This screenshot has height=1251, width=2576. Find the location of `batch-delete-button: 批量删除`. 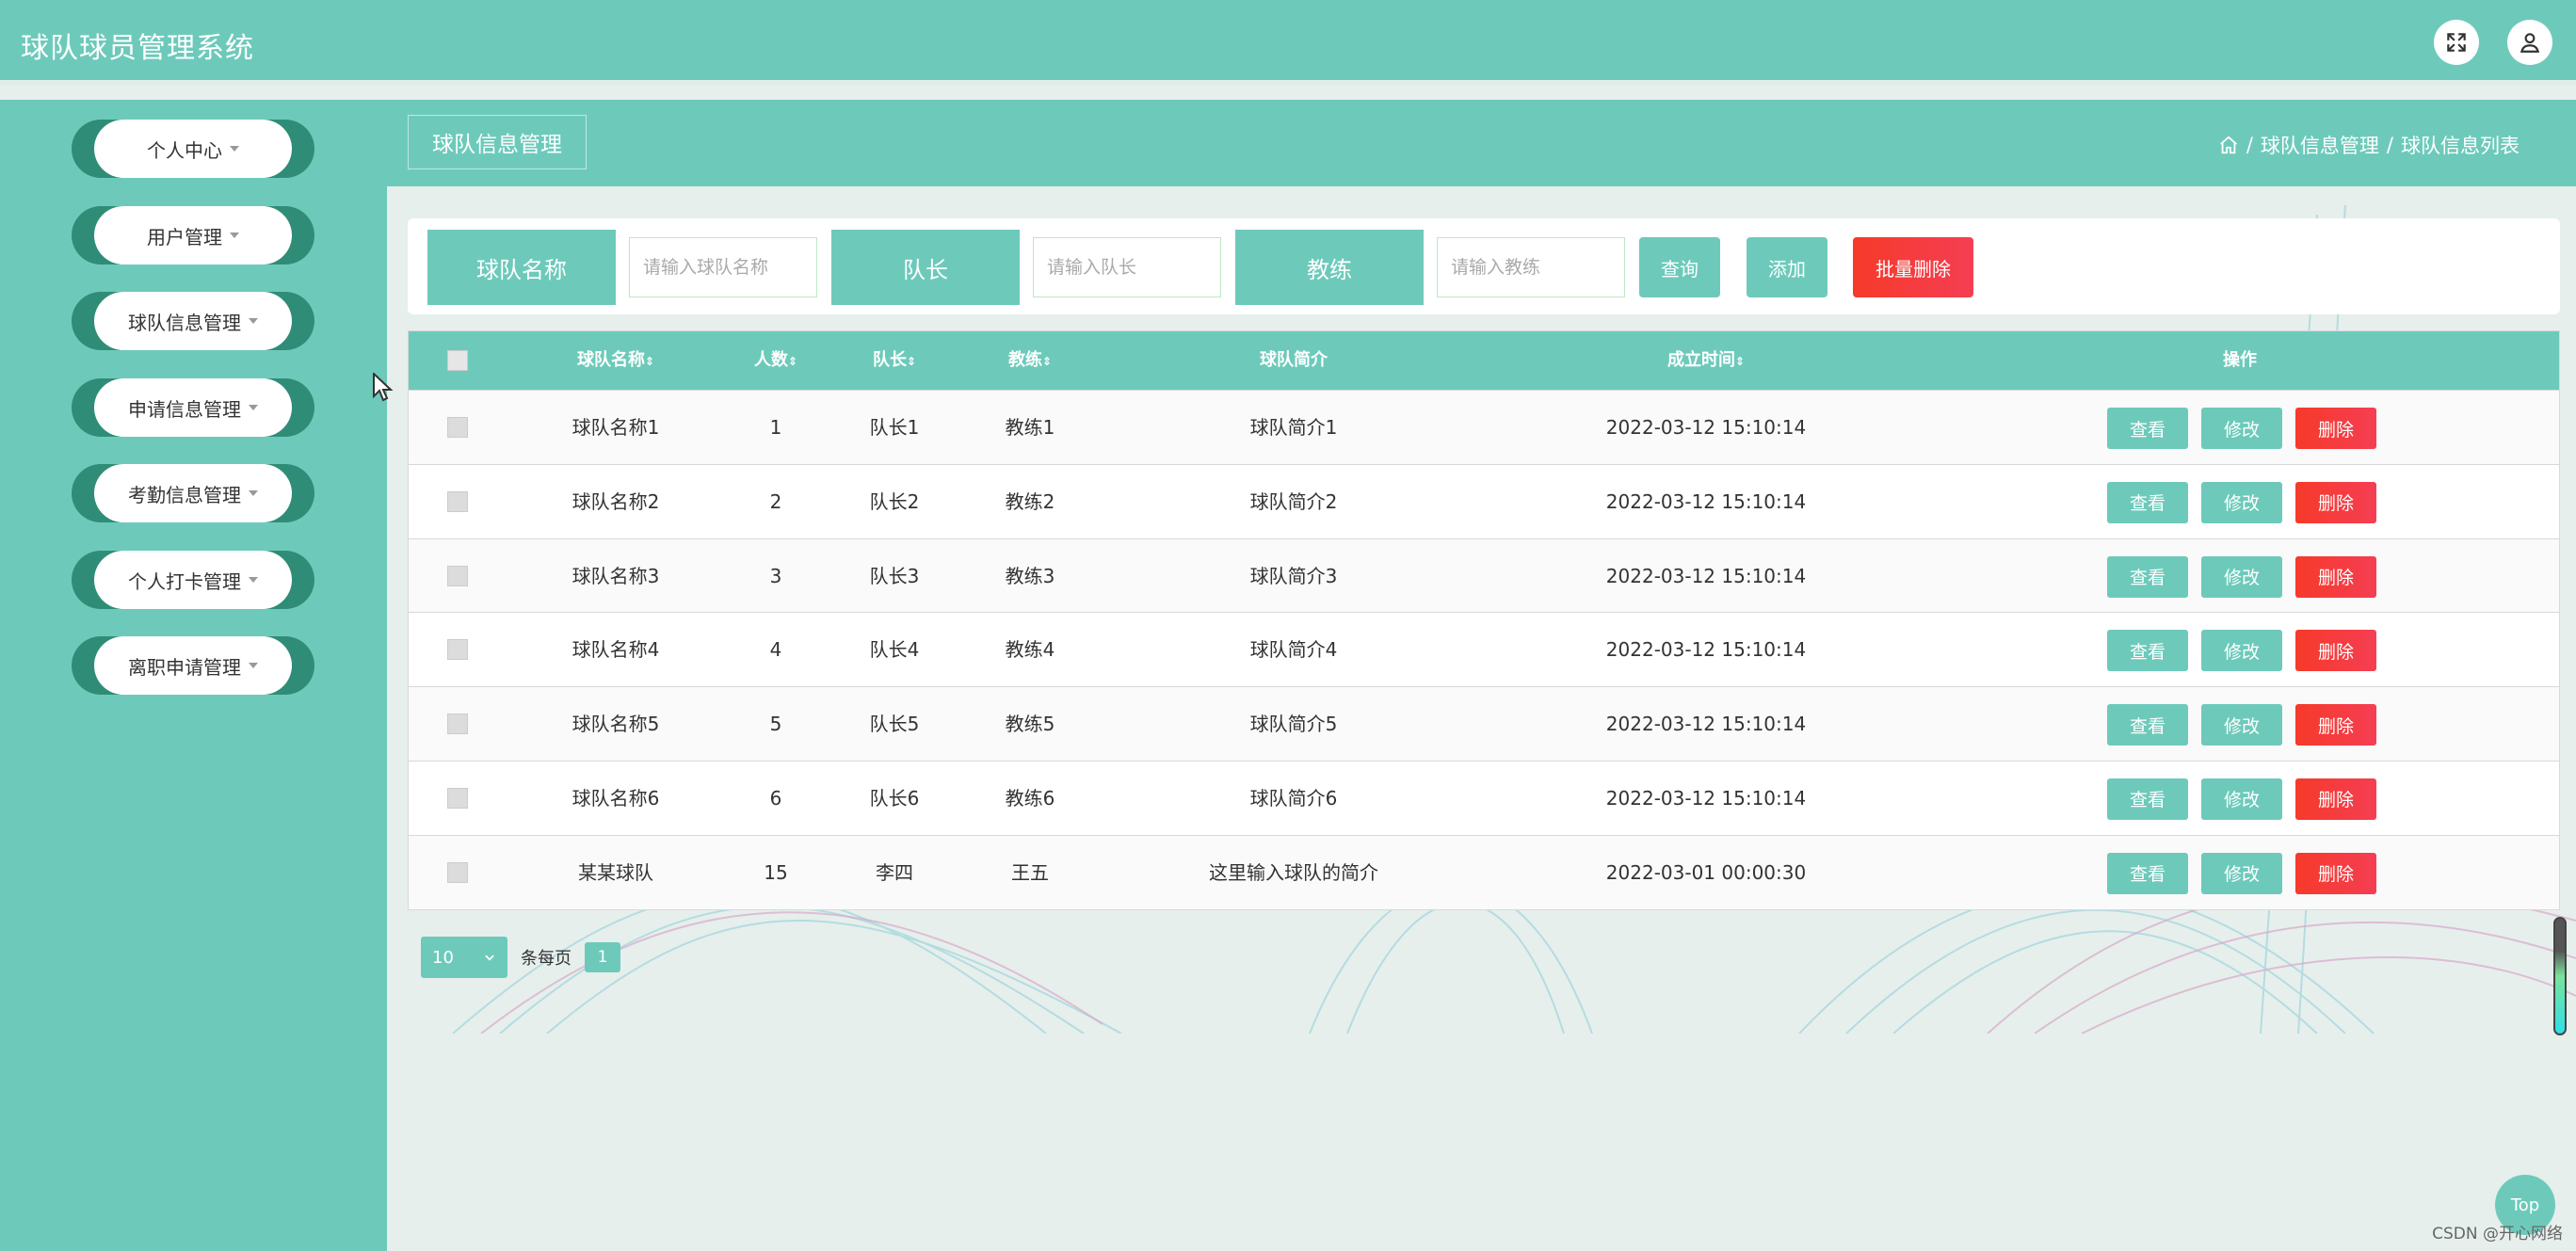

batch-delete-button: 批量删除 is located at coordinates (1913, 267).